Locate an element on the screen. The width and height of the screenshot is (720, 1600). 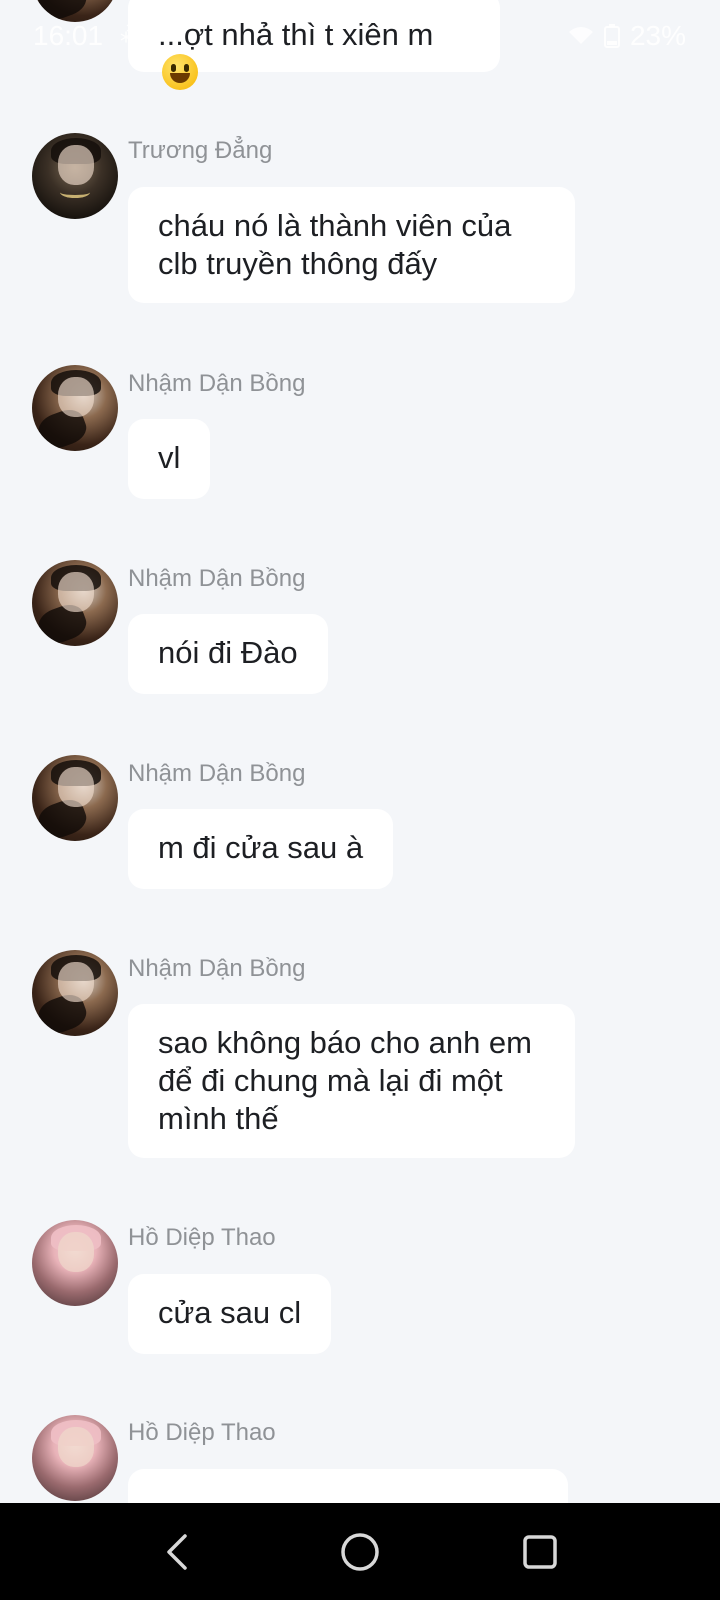
back-icon is located at coordinates (177, 1552).